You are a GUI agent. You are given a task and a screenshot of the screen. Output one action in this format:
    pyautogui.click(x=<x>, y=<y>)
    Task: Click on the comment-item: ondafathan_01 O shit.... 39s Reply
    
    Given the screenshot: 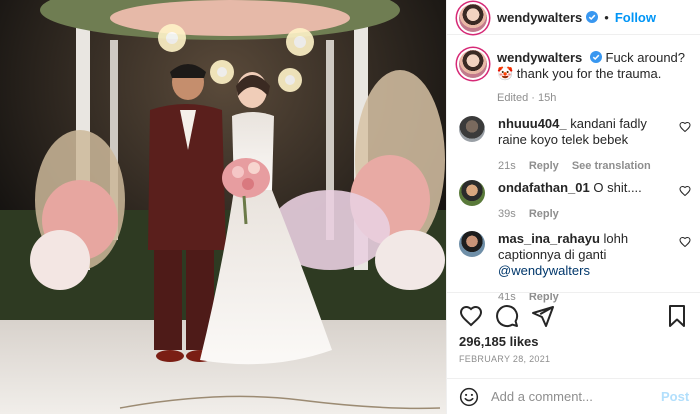 What is the action you would take?
    pyautogui.click(x=575, y=201)
    